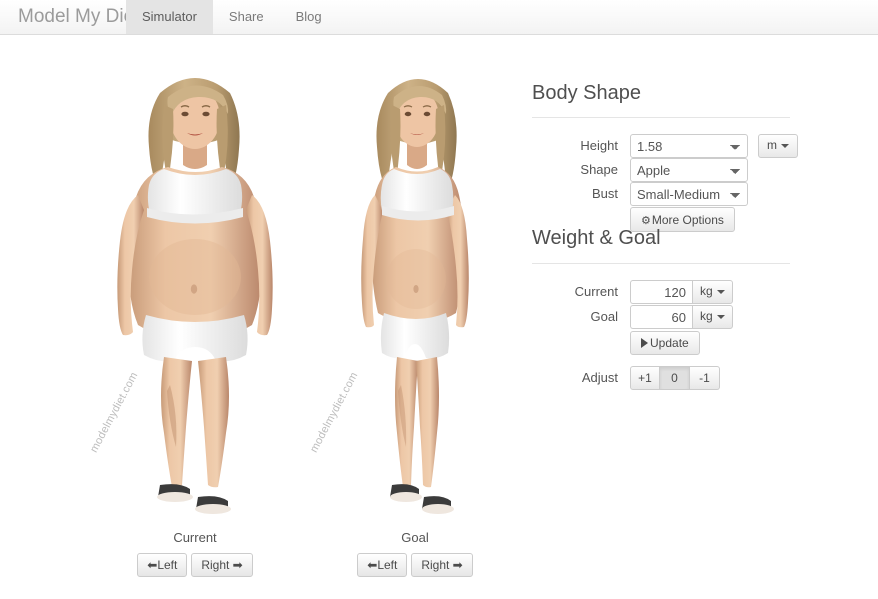 The width and height of the screenshot is (878, 599). What do you see at coordinates (645, 378) in the screenshot?
I see `adjust-plus-one-button: +1` at bounding box center [645, 378].